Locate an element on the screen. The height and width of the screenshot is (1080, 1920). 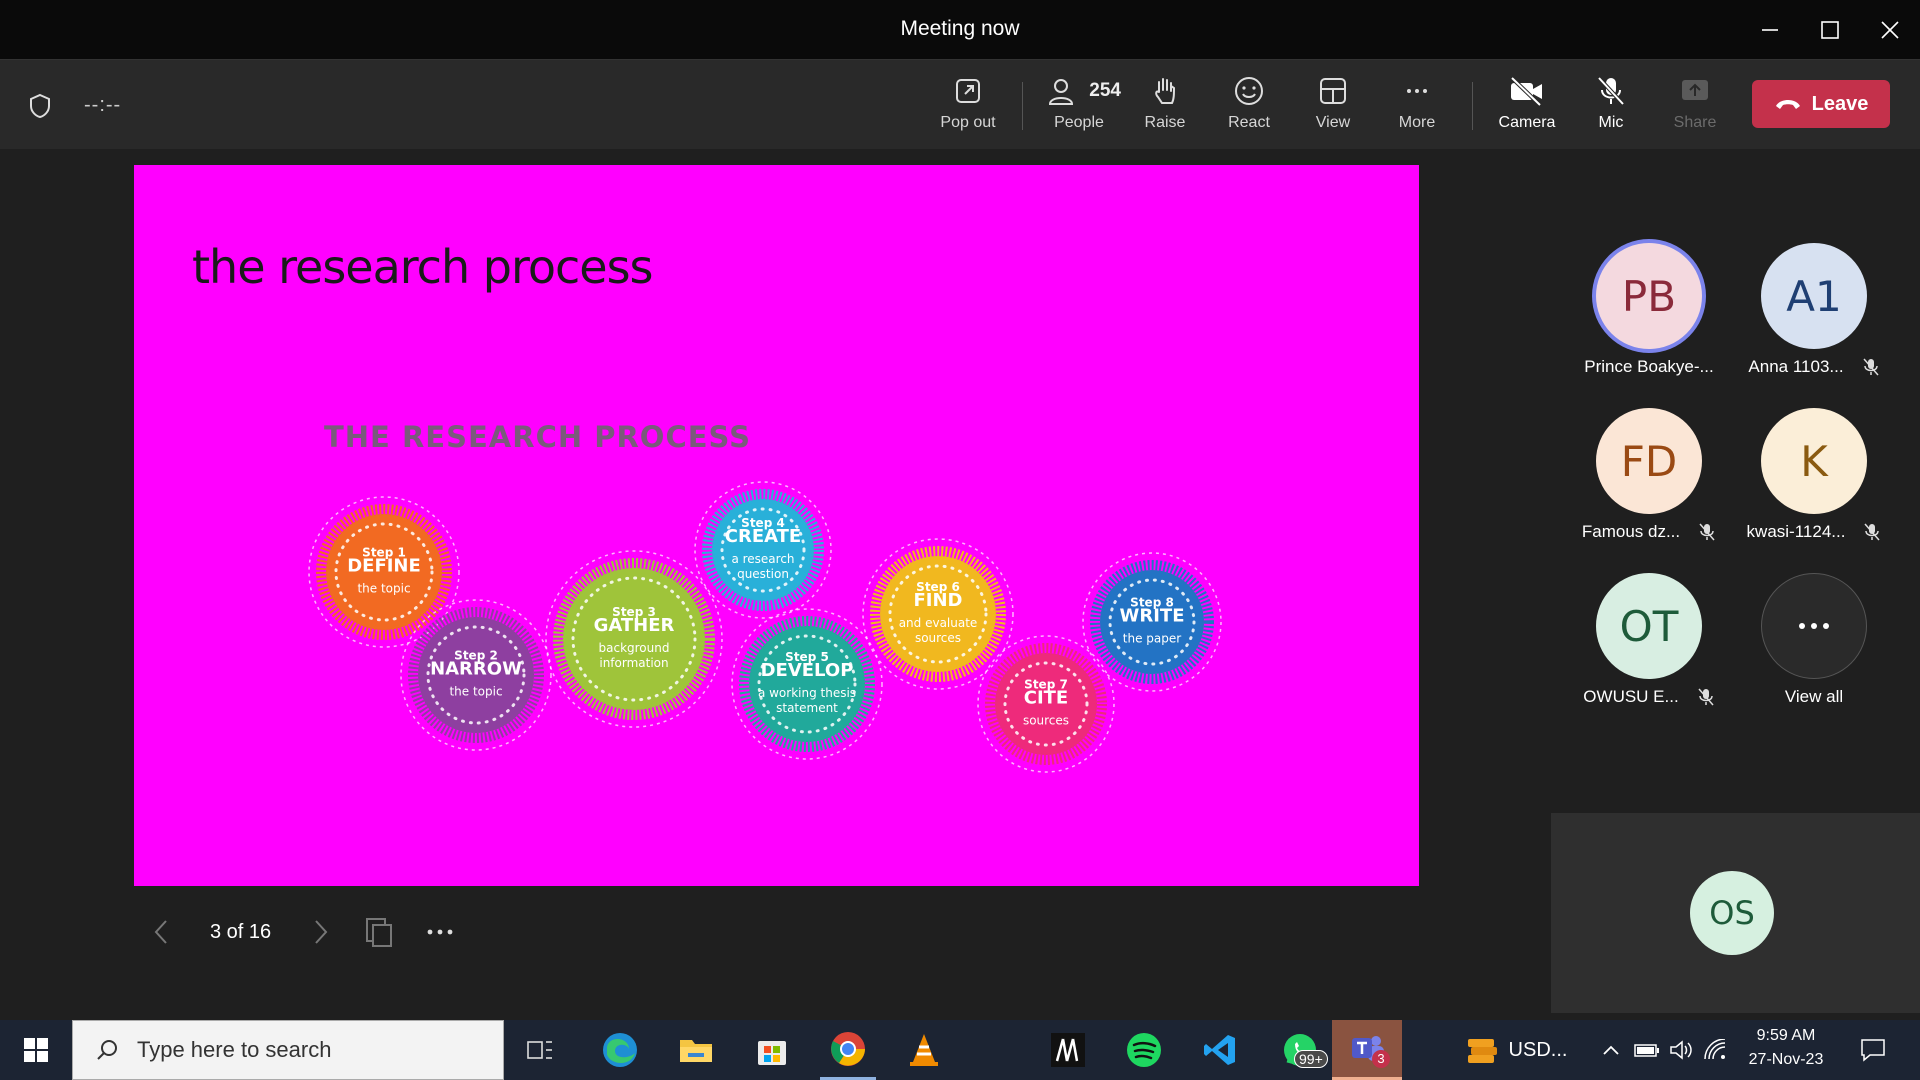
avatar: PB is located at coordinates (1649, 296).